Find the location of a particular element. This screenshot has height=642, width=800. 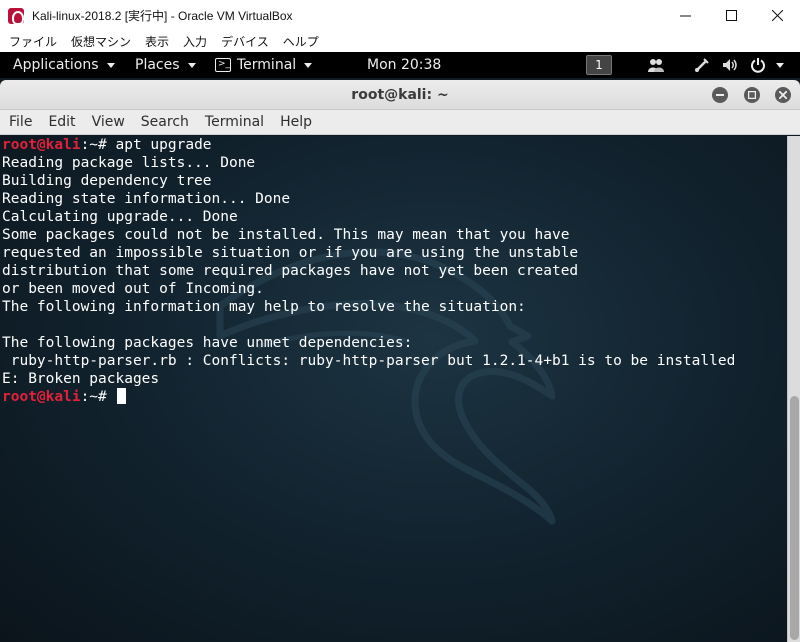

power-icon is located at coordinates (758, 65).